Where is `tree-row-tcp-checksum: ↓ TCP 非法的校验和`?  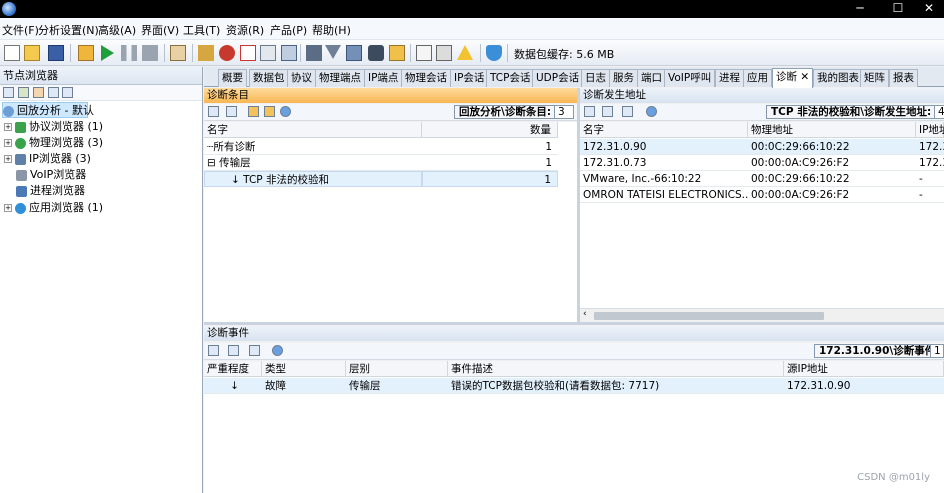 tree-row-tcp-checksum: ↓ TCP 非法的校验和 is located at coordinates (313, 179).